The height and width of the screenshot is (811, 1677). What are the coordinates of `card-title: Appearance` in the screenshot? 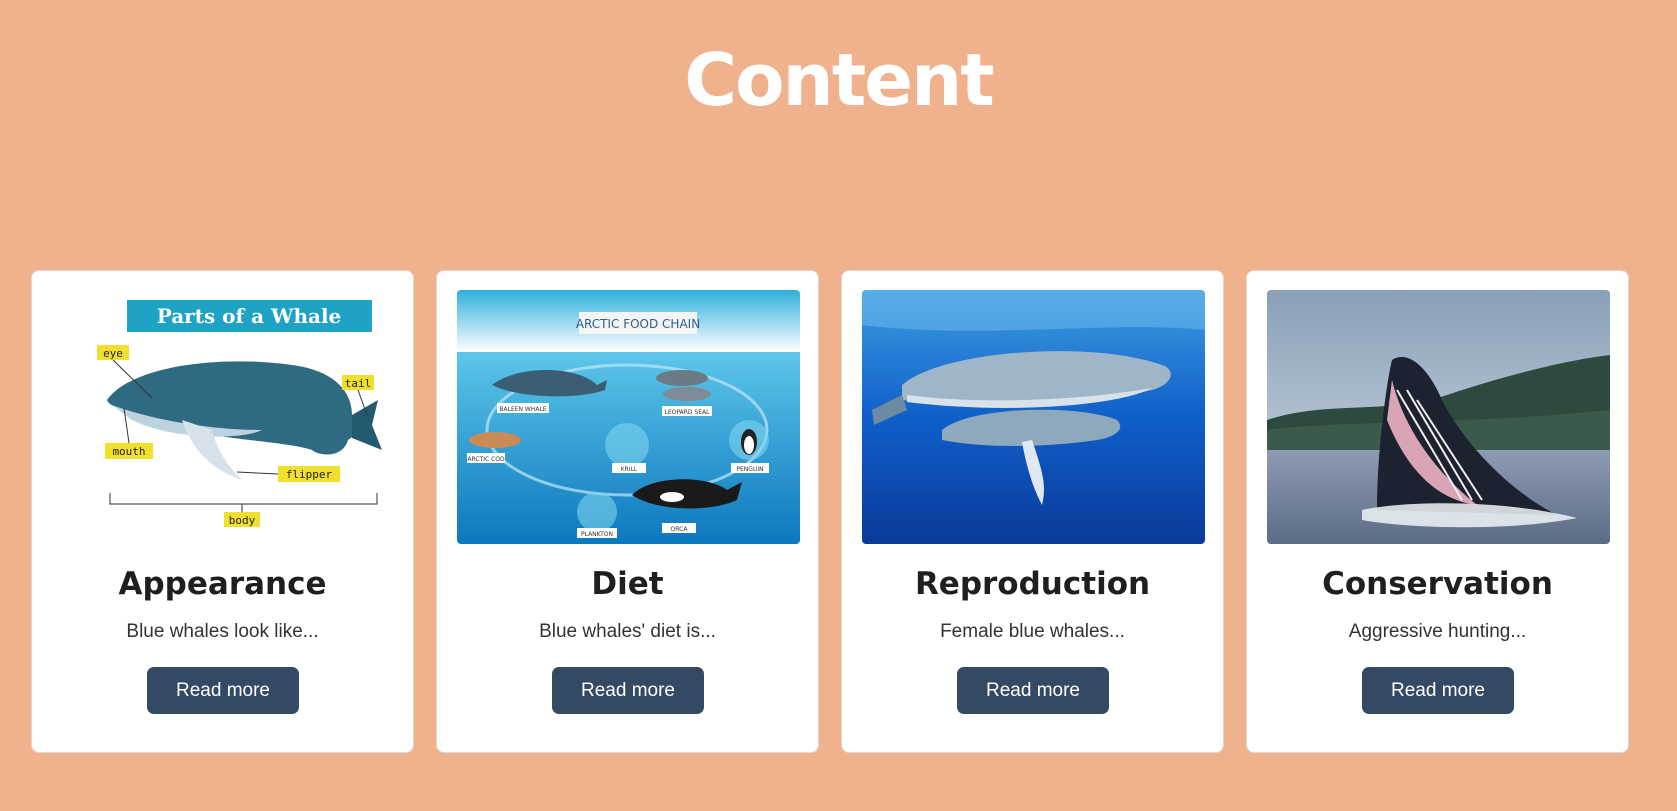 It's located at (222, 584).